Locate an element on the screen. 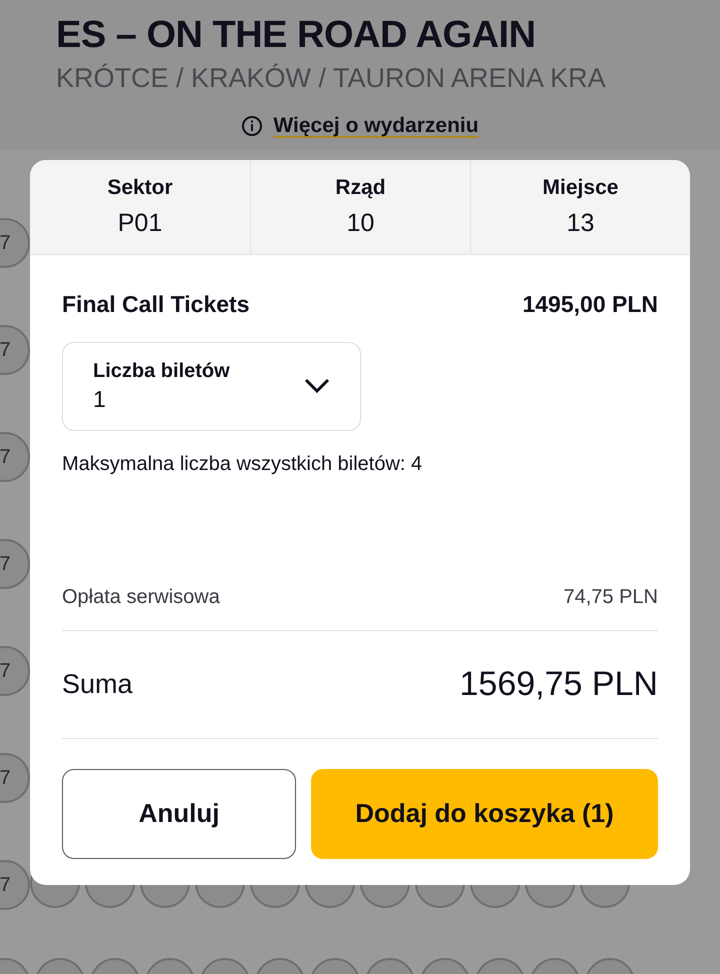  chevron-down-icon is located at coordinates (317, 386).